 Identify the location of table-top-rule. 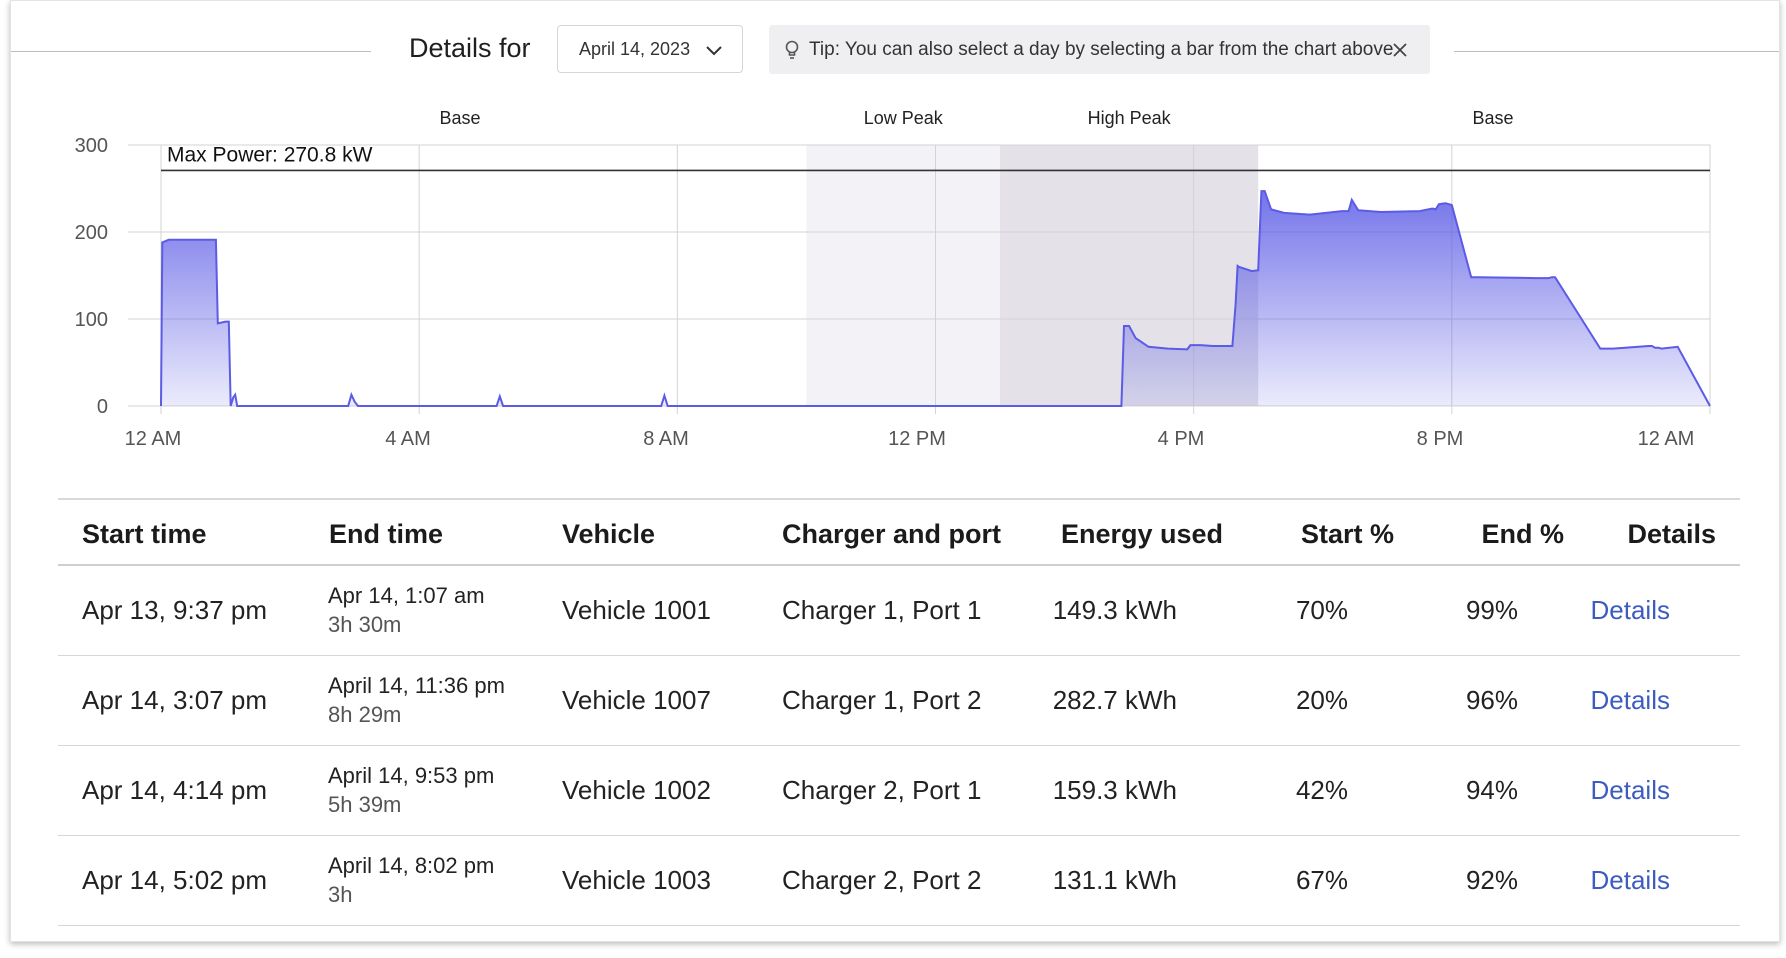
(899, 499).